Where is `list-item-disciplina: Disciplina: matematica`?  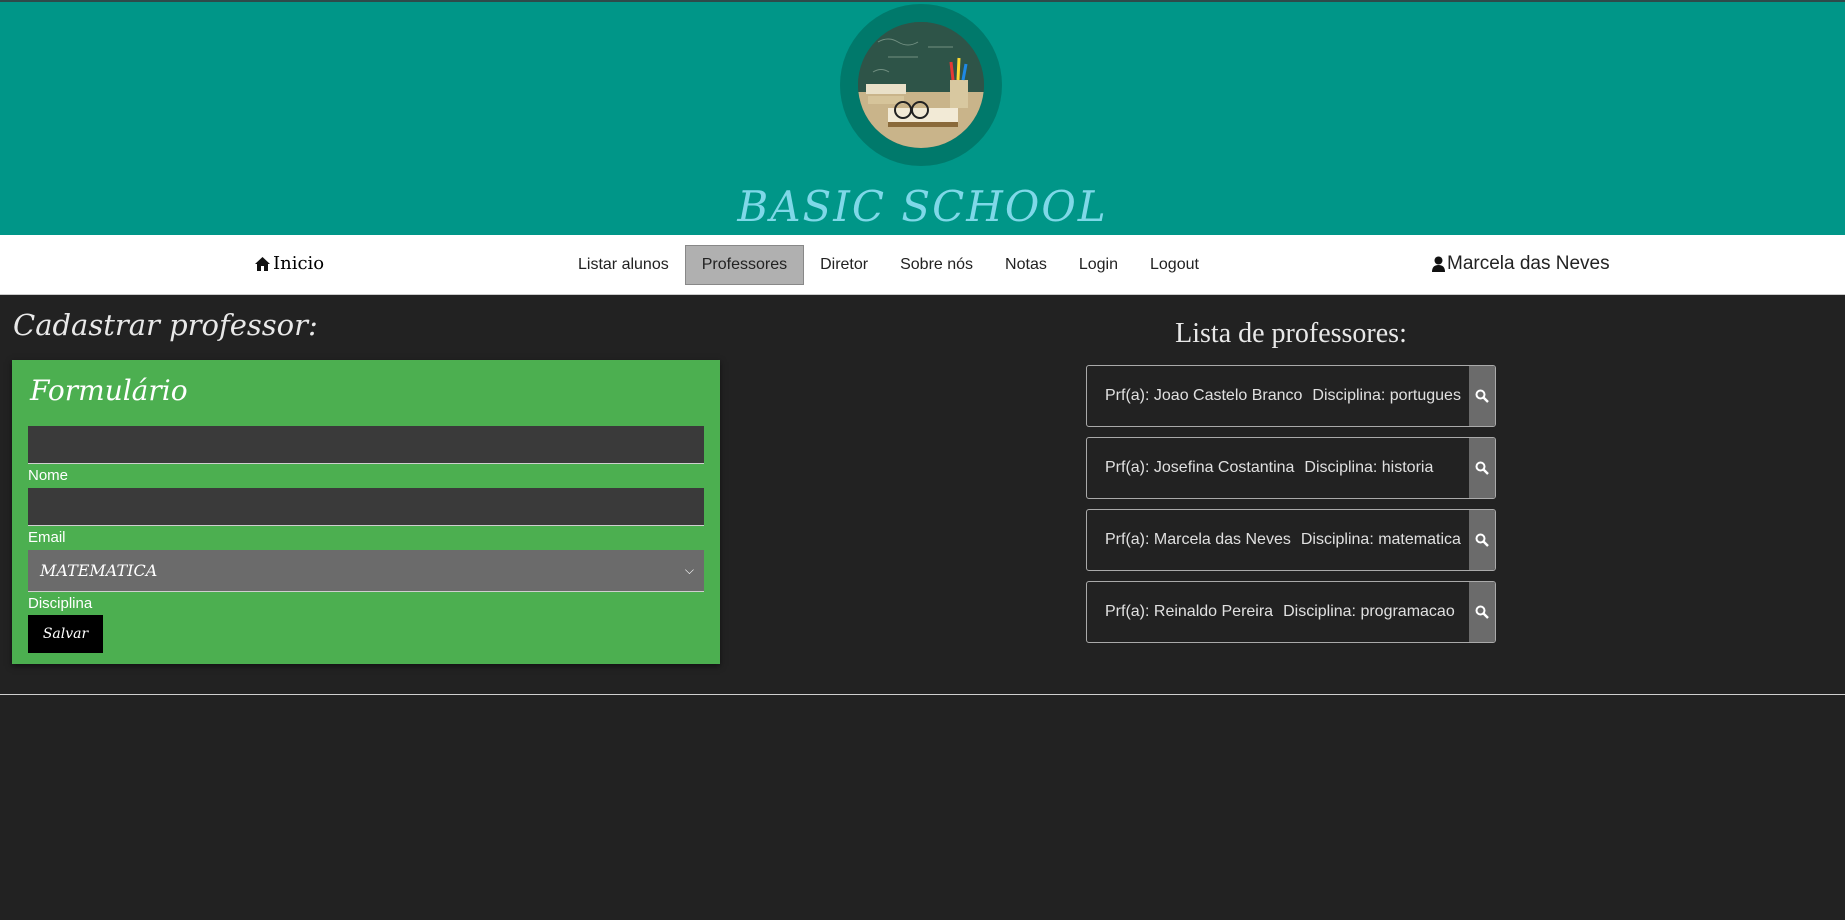 list-item-disciplina: Disciplina: matematica is located at coordinates (1380, 539).